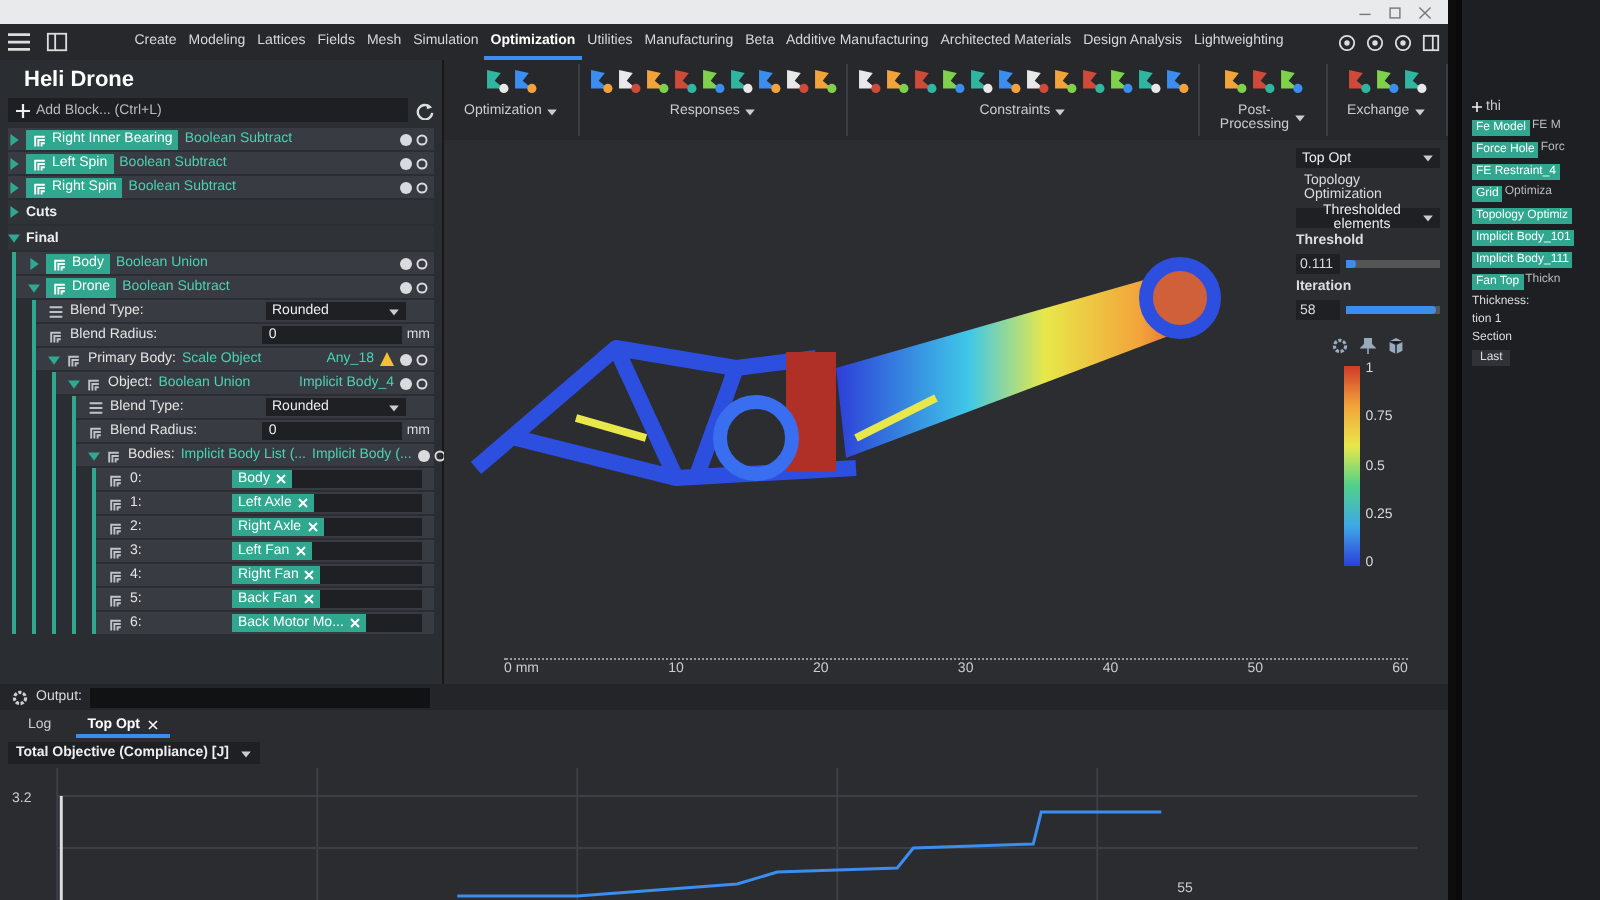  Describe the element at coordinates (1368, 346) in the screenshot. I see `pin-icon` at that location.